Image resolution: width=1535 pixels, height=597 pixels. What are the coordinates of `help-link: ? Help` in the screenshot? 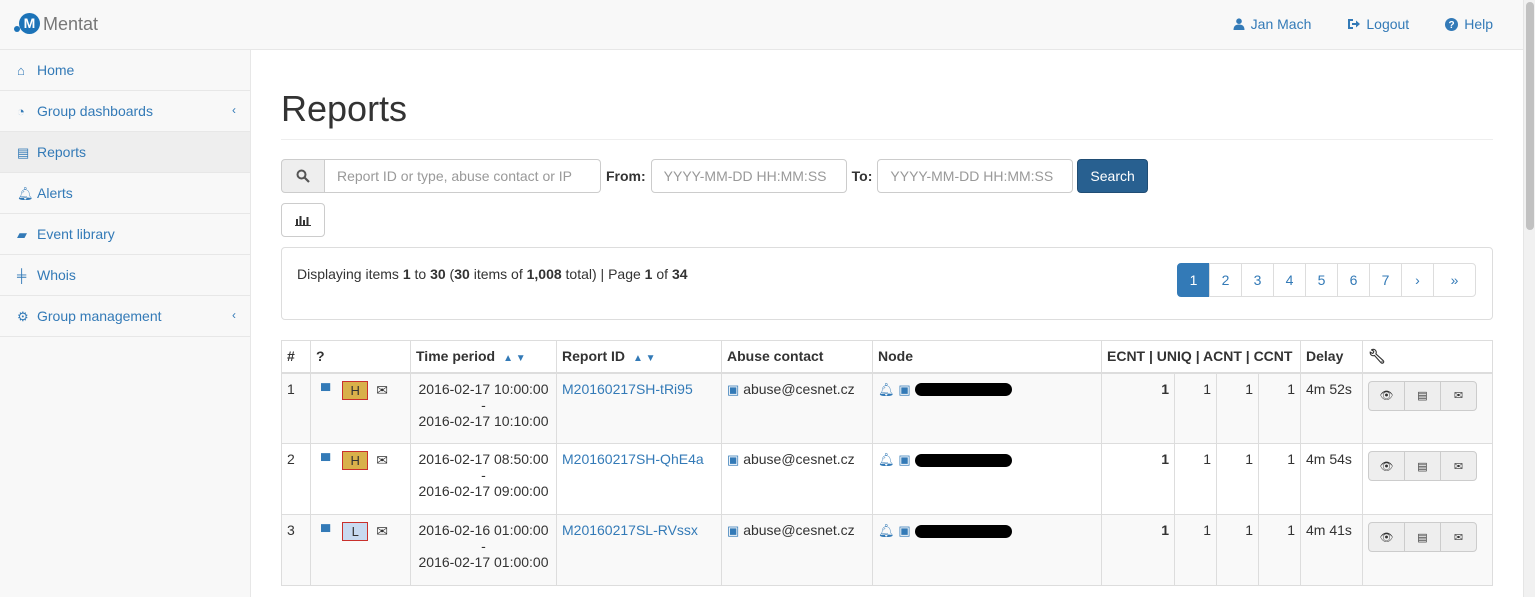 It's located at (1469, 24).